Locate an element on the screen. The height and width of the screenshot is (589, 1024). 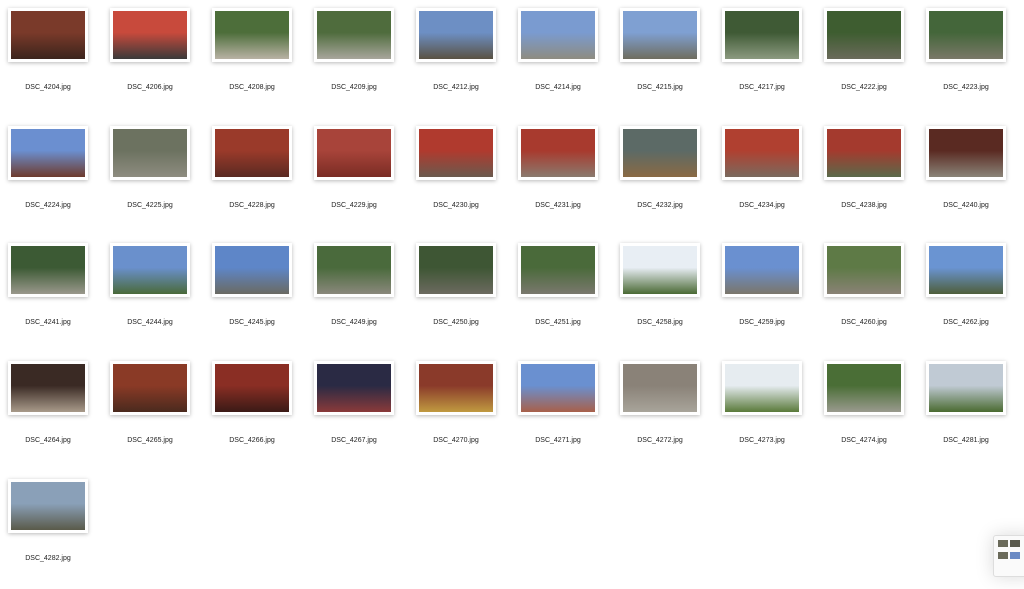
file-item: DSC_4228.jpg is located at coordinates (255, 177).